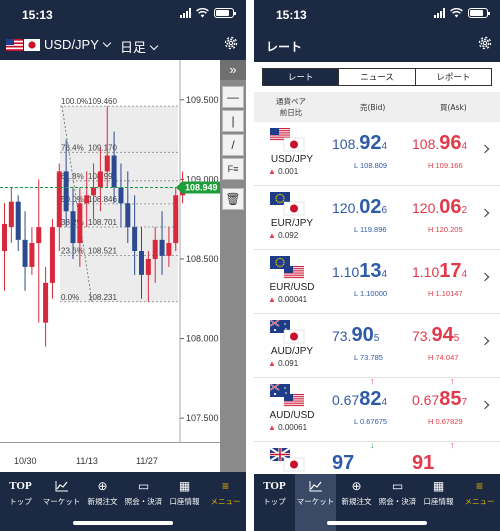  I want to click on status-bar: 15:13, so click(377, 14).